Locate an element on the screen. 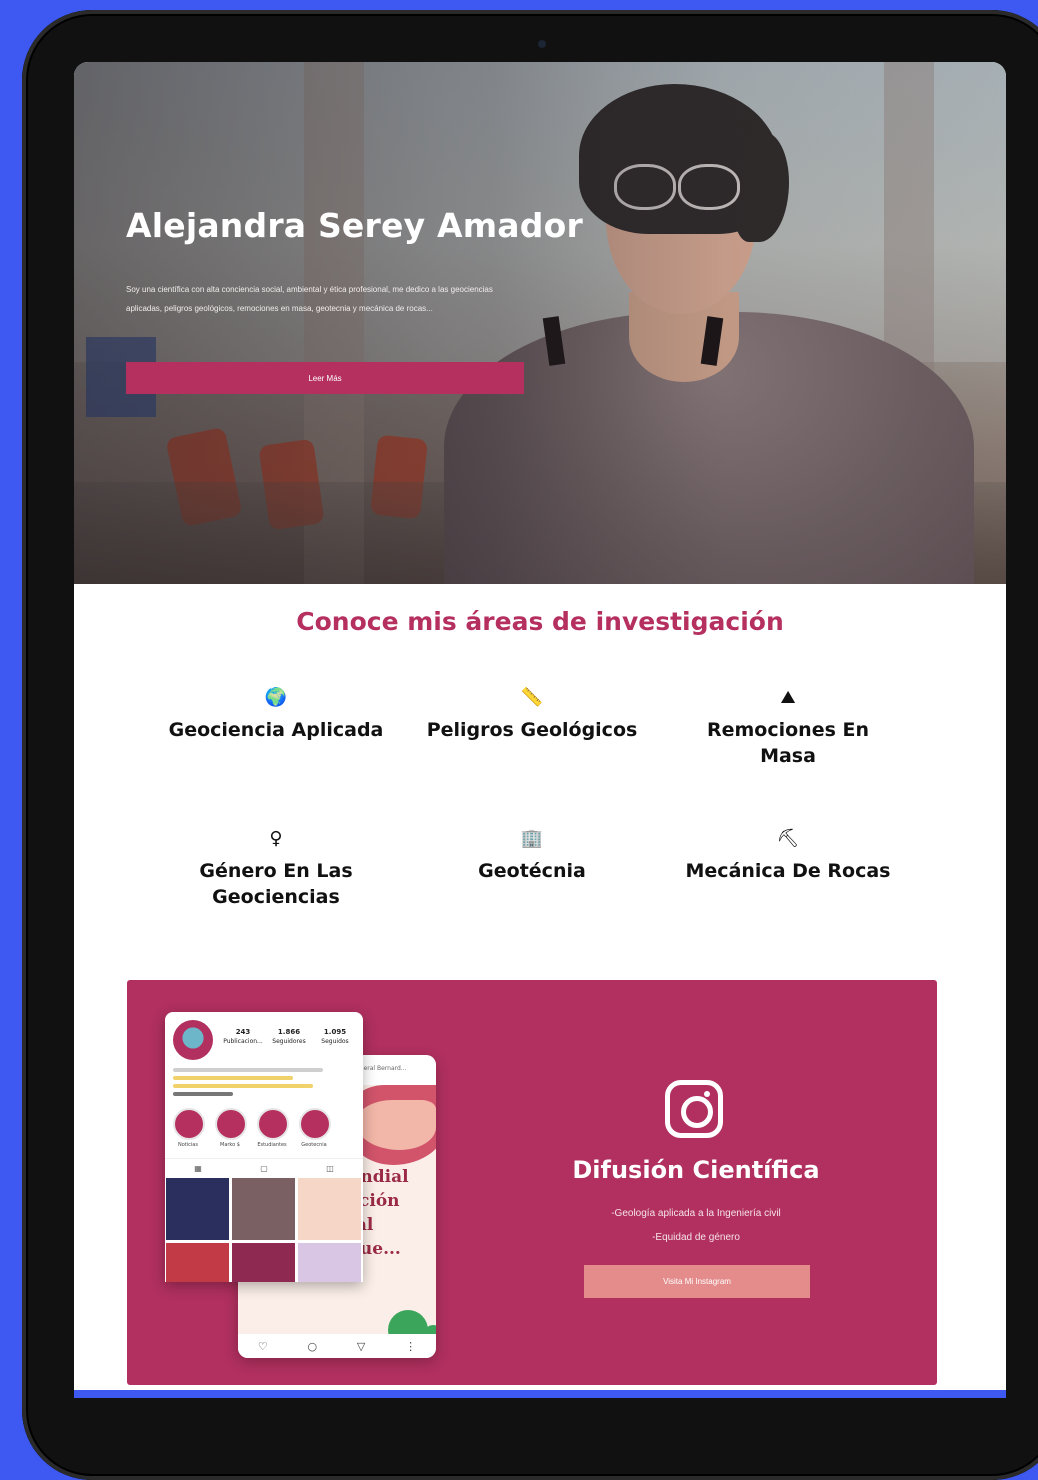  comment-icon: ○ is located at coordinates (312, 1346).